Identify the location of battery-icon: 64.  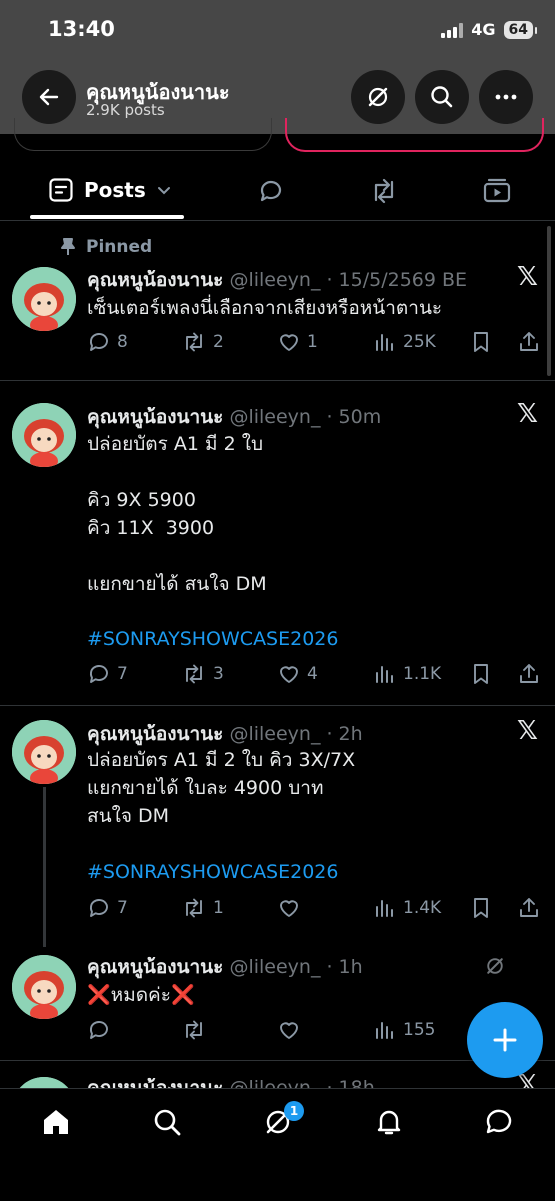
(520, 29).